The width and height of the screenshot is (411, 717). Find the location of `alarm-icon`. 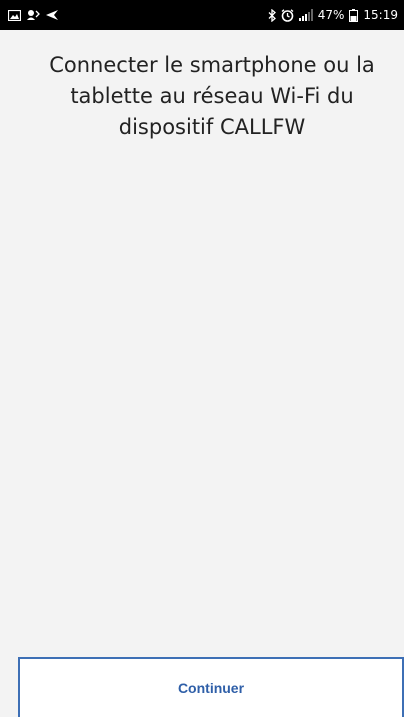

alarm-icon is located at coordinates (287, 15).